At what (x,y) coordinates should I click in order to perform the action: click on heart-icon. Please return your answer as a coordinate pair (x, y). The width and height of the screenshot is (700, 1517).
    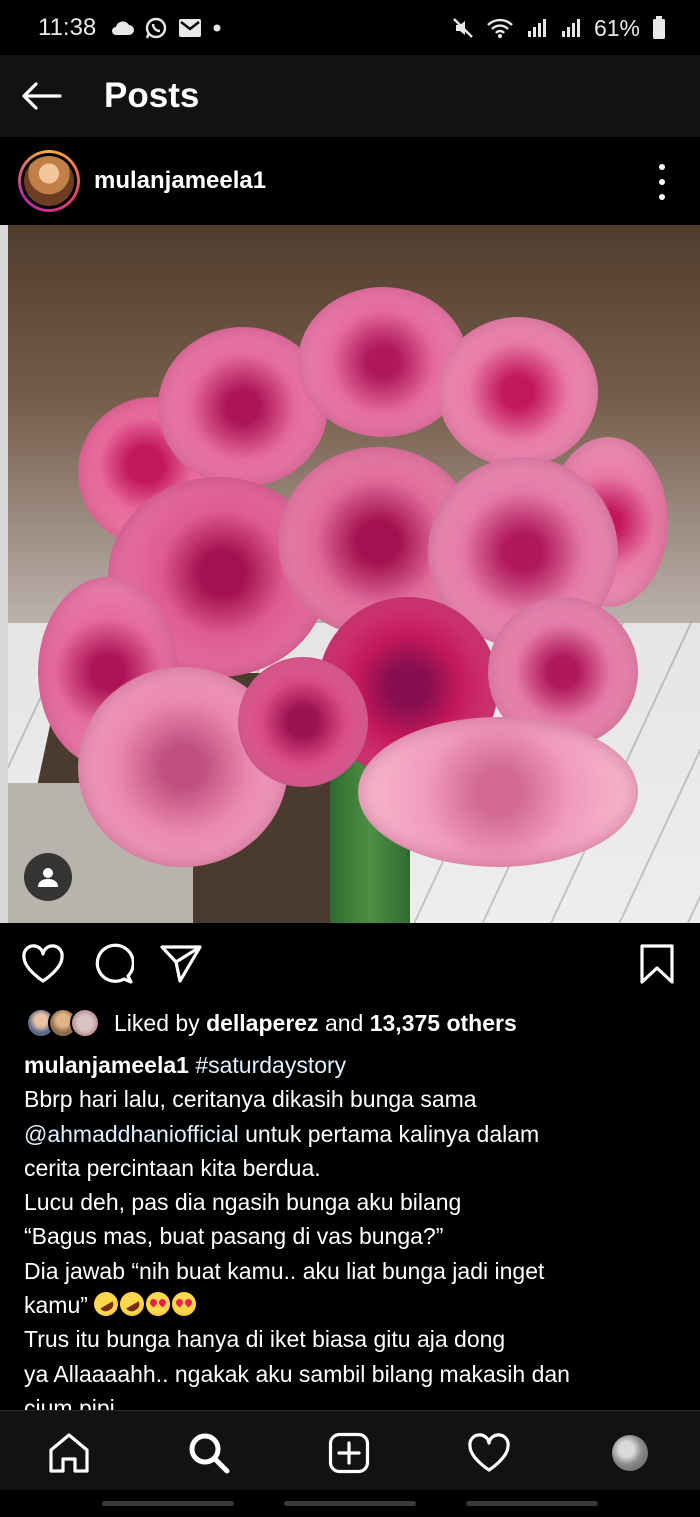
    Looking at the image, I should click on (43, 963).